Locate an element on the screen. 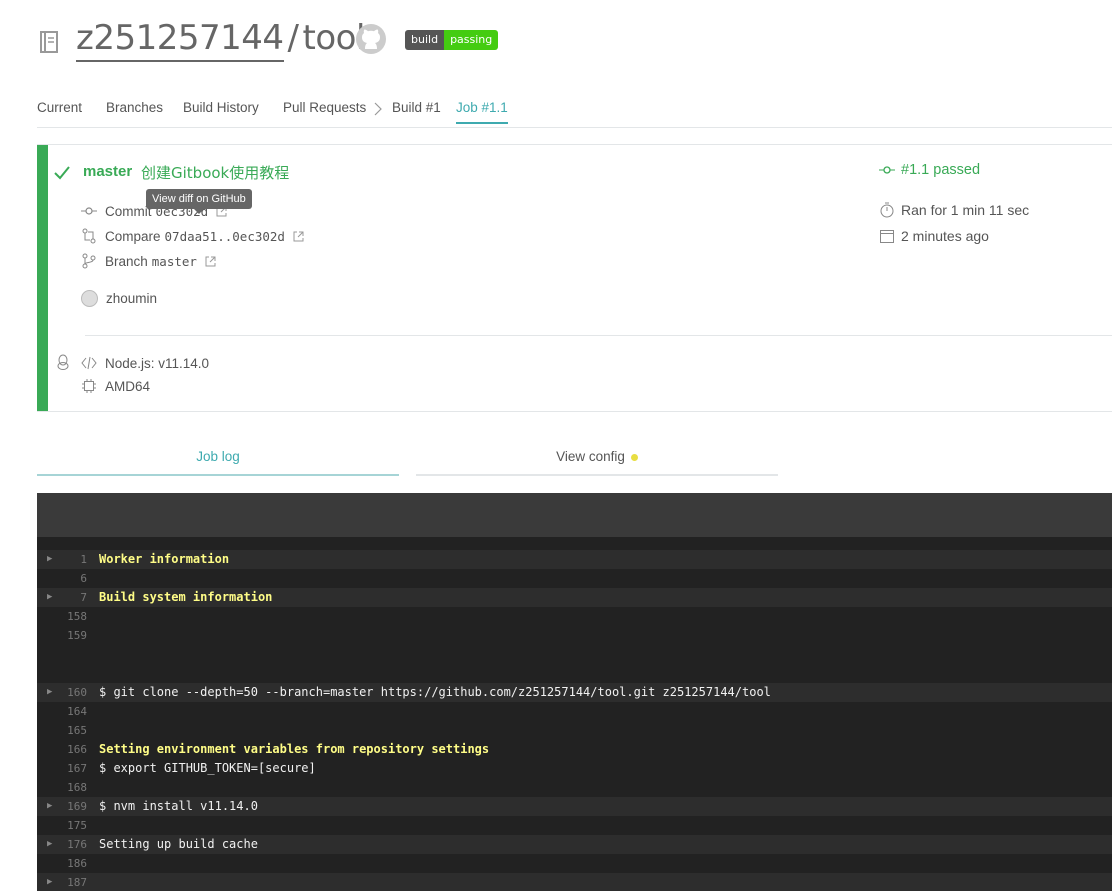  log-line: ▶ 7 Build system information is located at coordinates (574, 597).